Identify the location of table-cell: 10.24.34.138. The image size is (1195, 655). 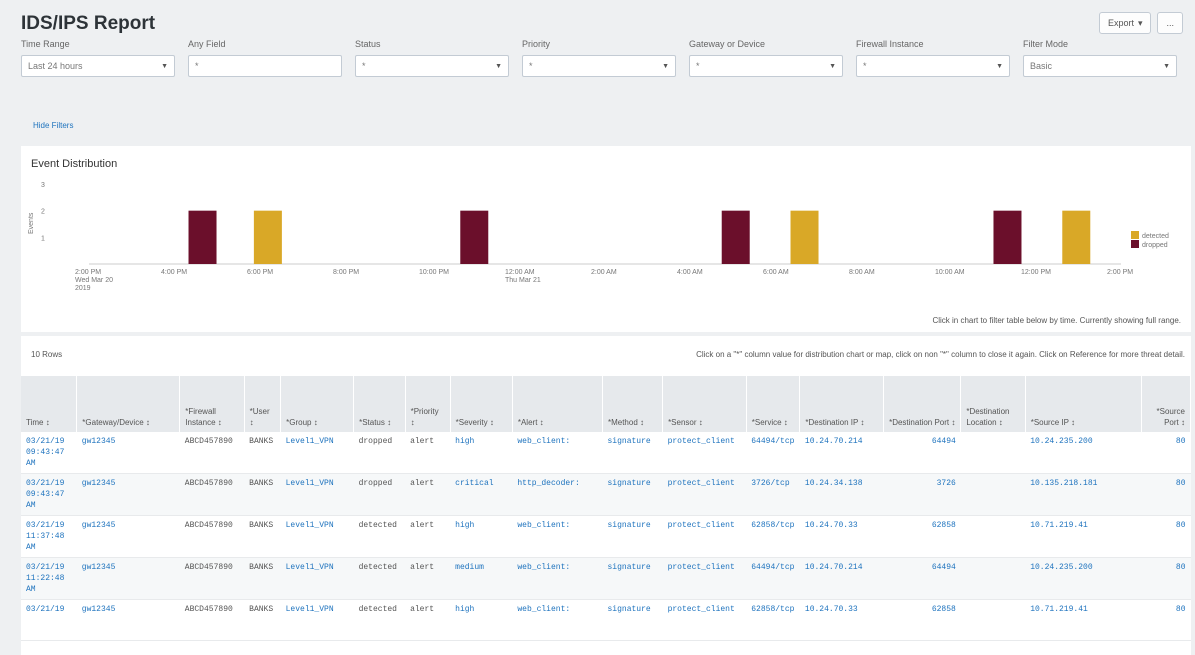
(841, 494).